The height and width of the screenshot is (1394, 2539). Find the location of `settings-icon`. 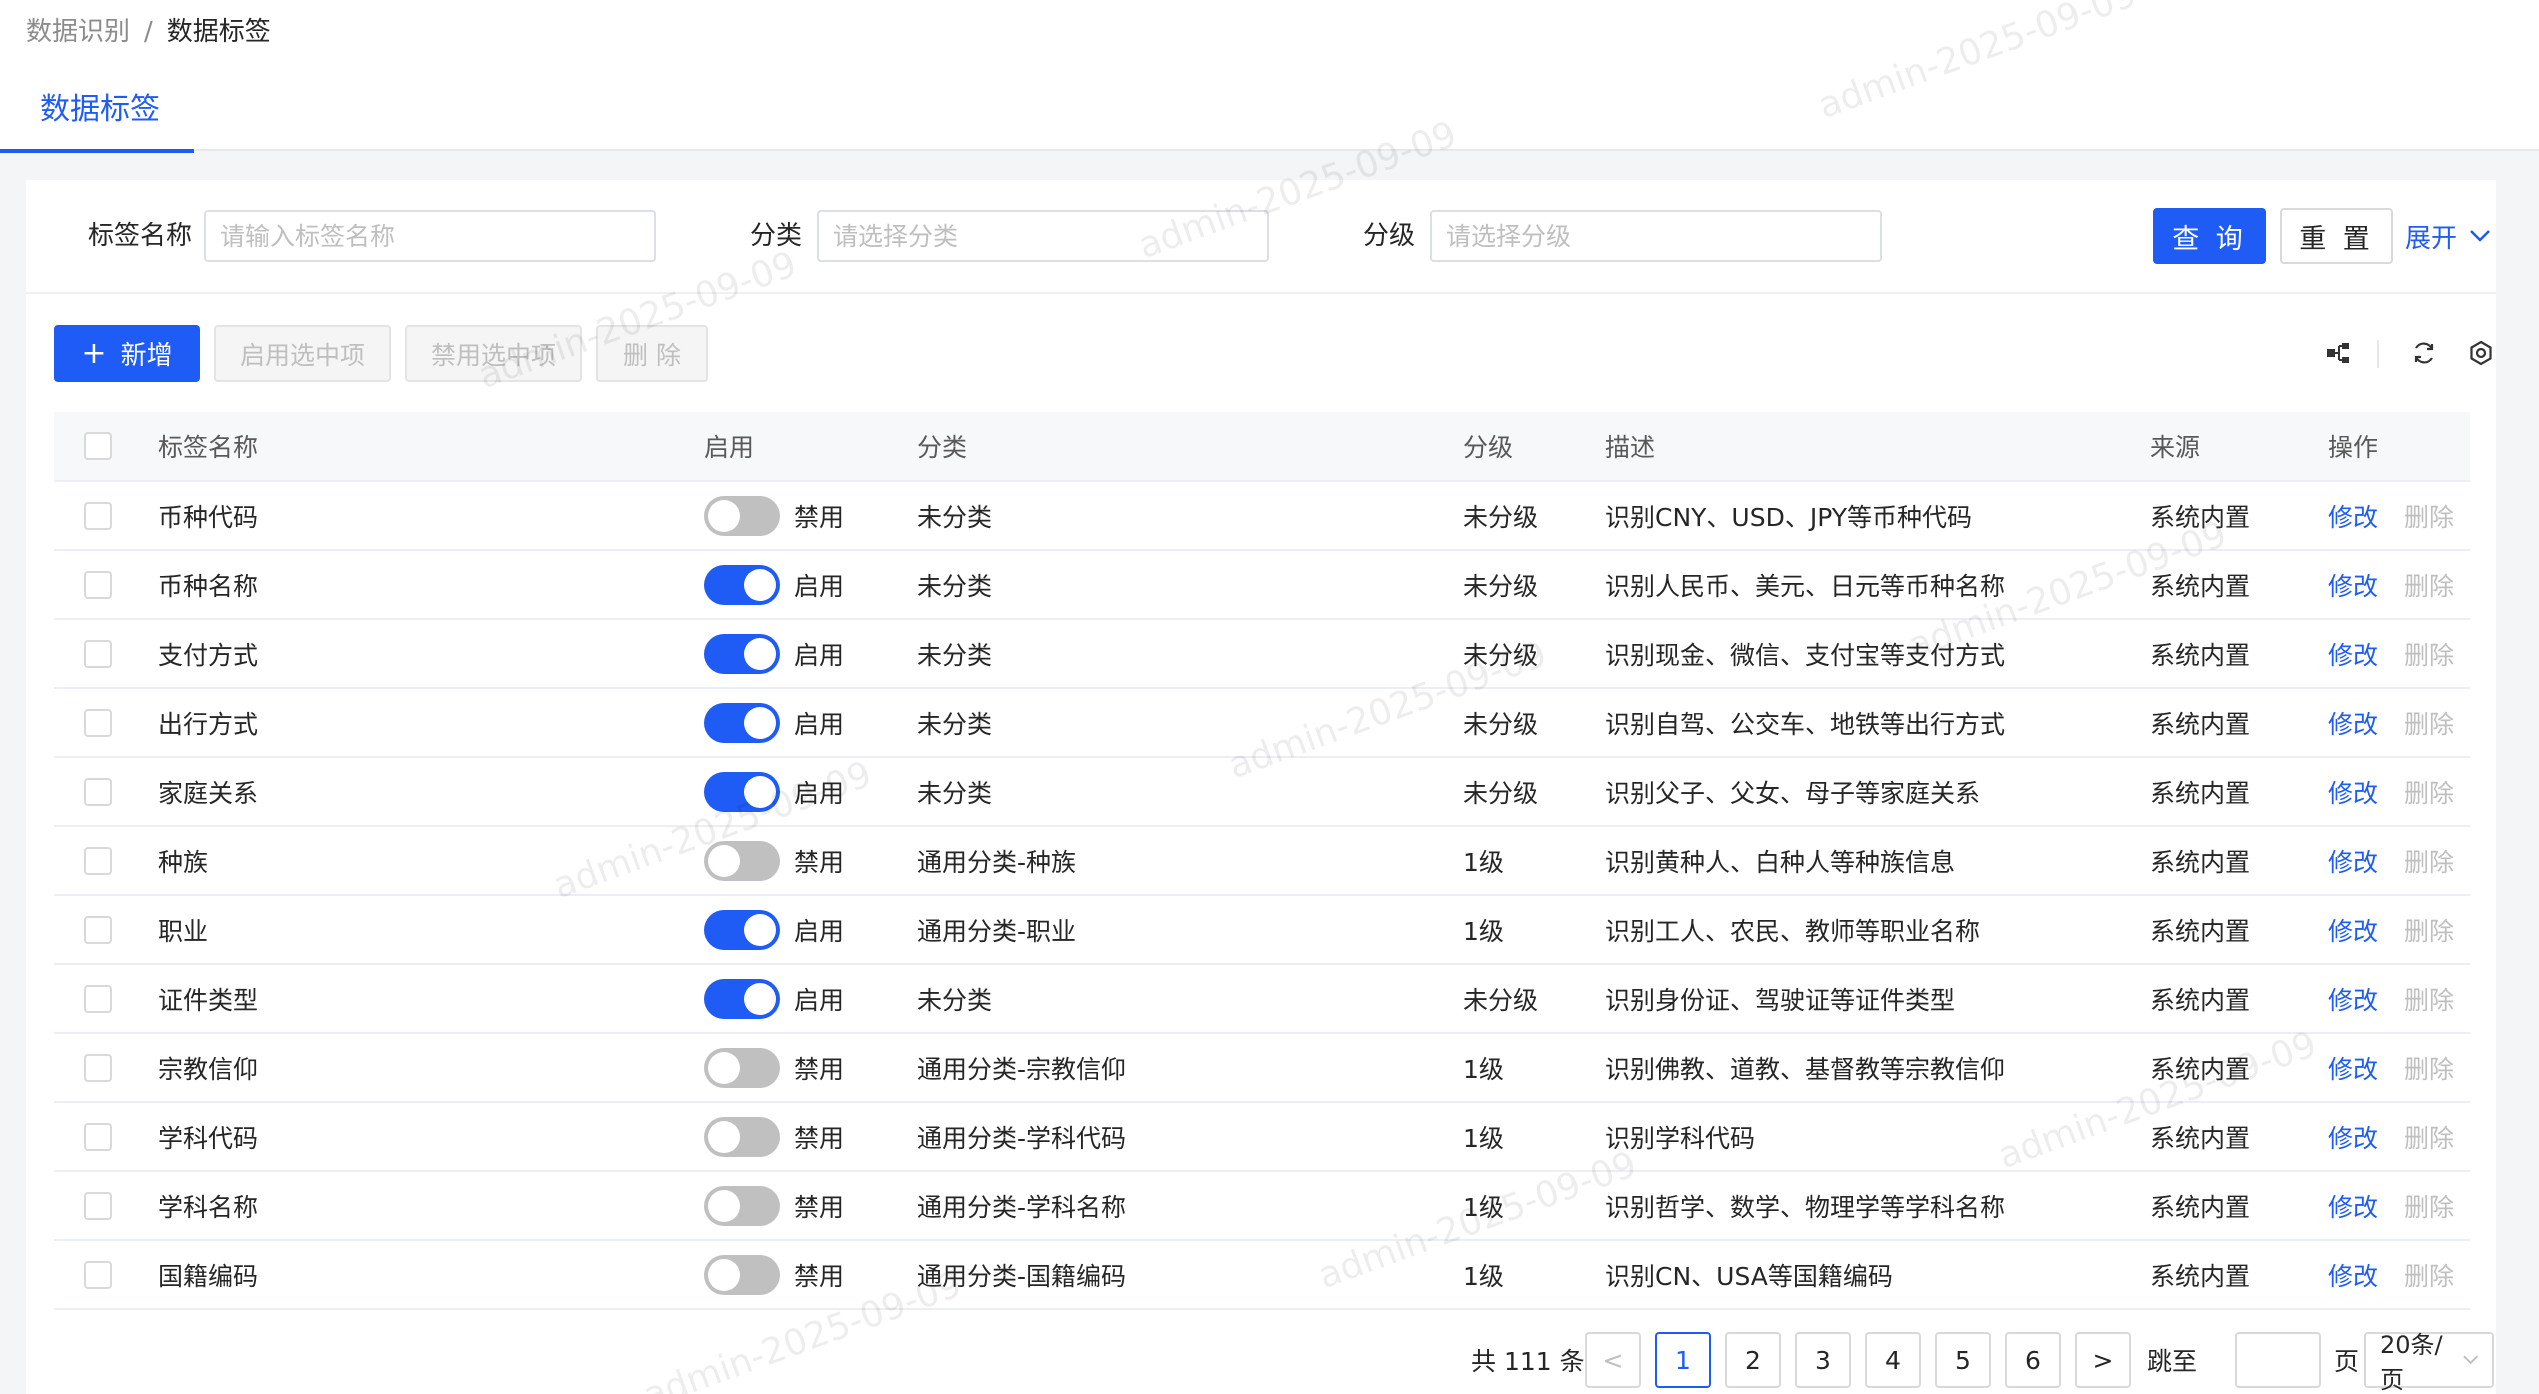

settings-icon is located at coordinates (2481, 353).